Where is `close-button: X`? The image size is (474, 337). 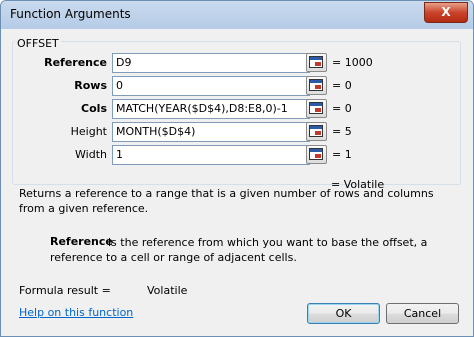
close-button: X is located at coordinates (446, 12).